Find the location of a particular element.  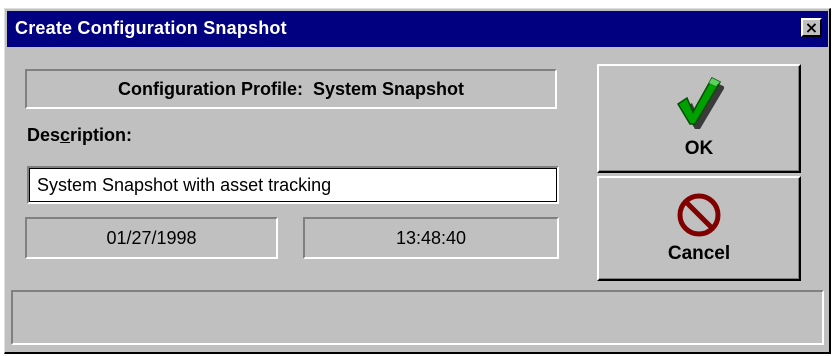

cancel-button: Cancel is located at coordinates (699, 228).